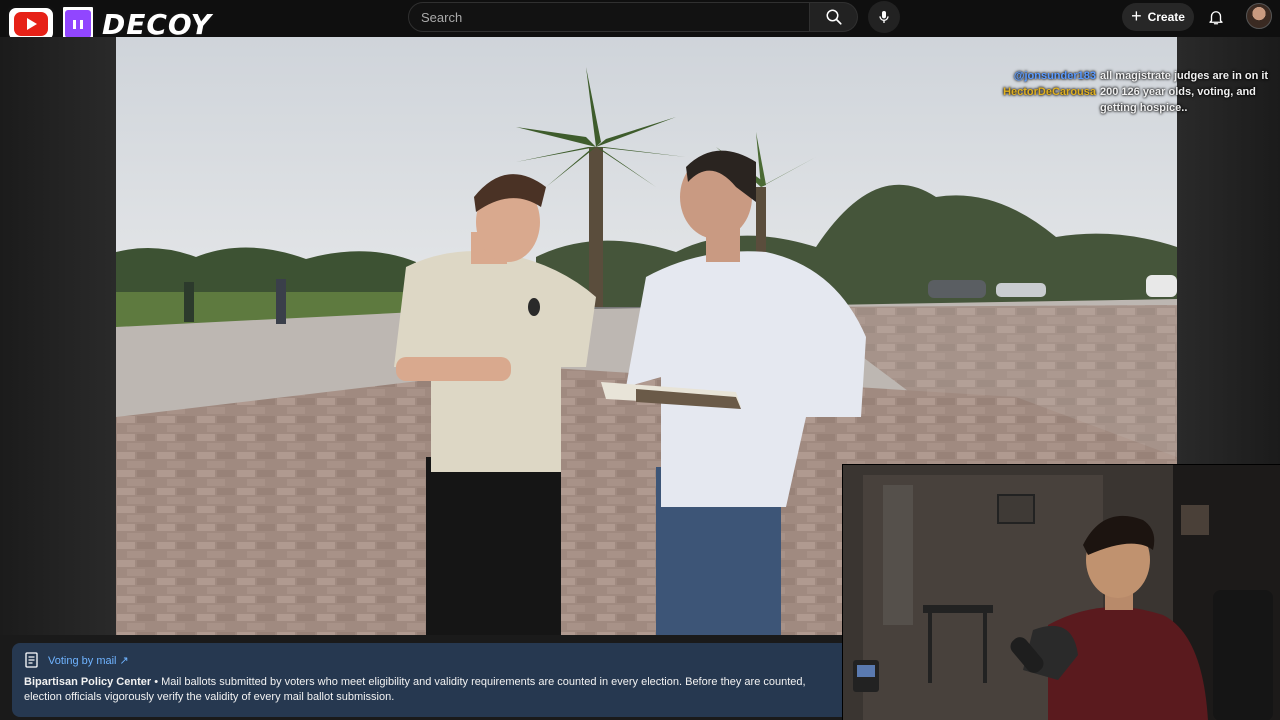 This screenshot has height=720, width=1280. Describe the element at coordinates (58, 336) in the screenshot. I see `video-backdrop-left` at that location.